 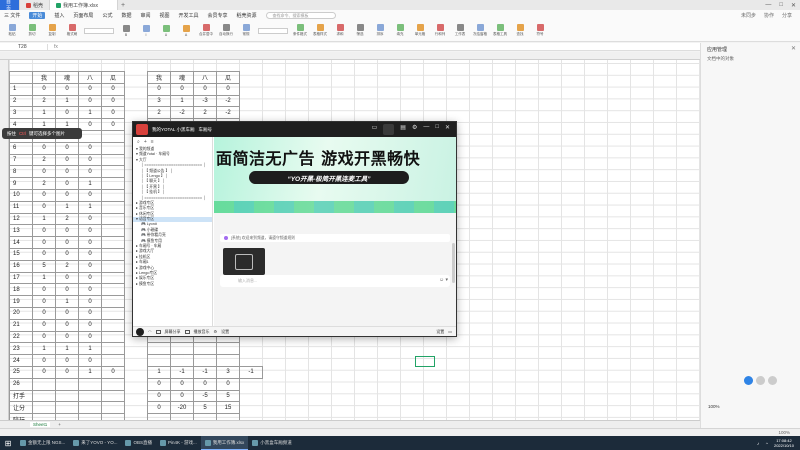 I want to click on ribbon-button-16: 填充, so click(x=400, y=31).